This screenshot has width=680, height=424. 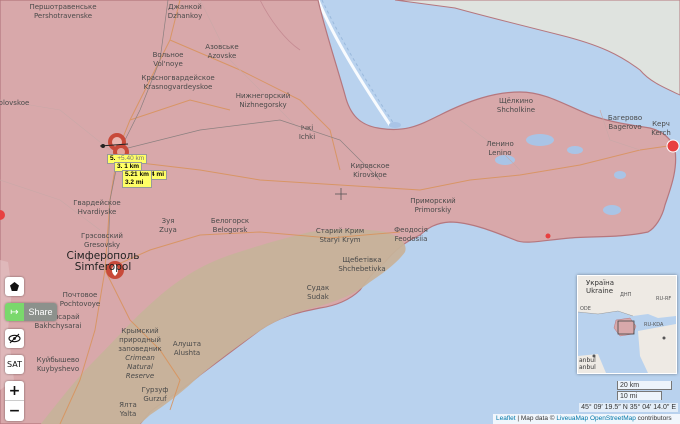 I want to click on share-label: Share, so click(x=40, y=312).